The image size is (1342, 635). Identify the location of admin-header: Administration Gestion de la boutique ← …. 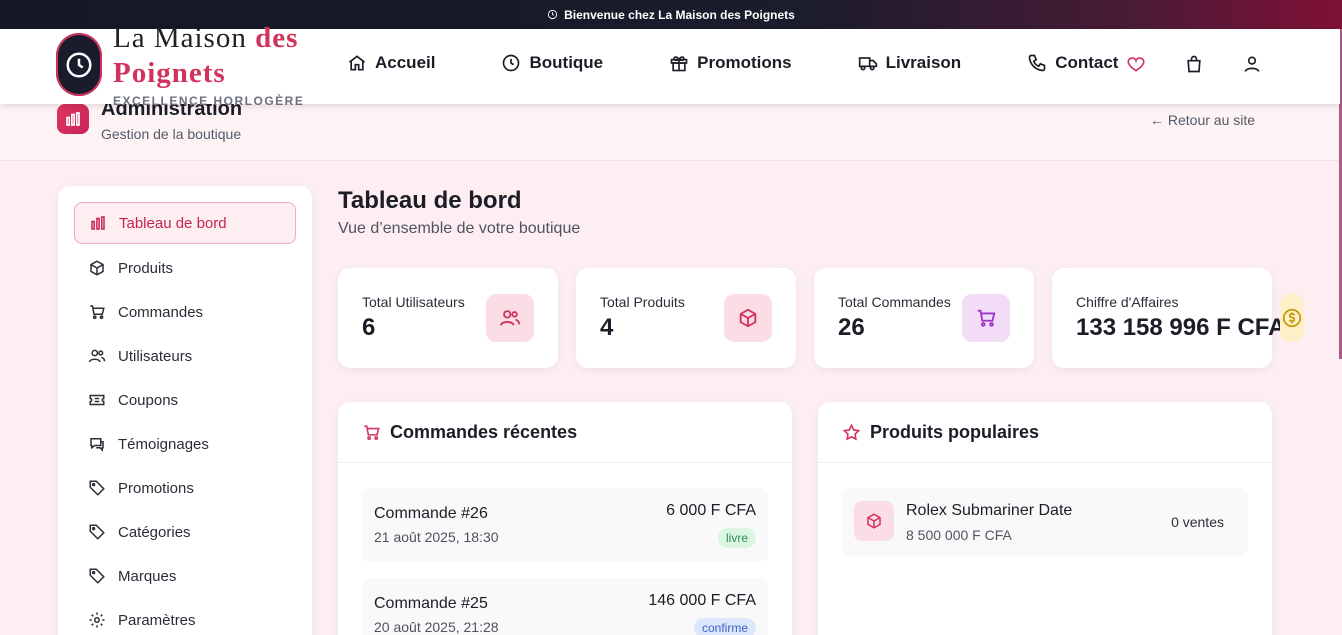
(670, 129).